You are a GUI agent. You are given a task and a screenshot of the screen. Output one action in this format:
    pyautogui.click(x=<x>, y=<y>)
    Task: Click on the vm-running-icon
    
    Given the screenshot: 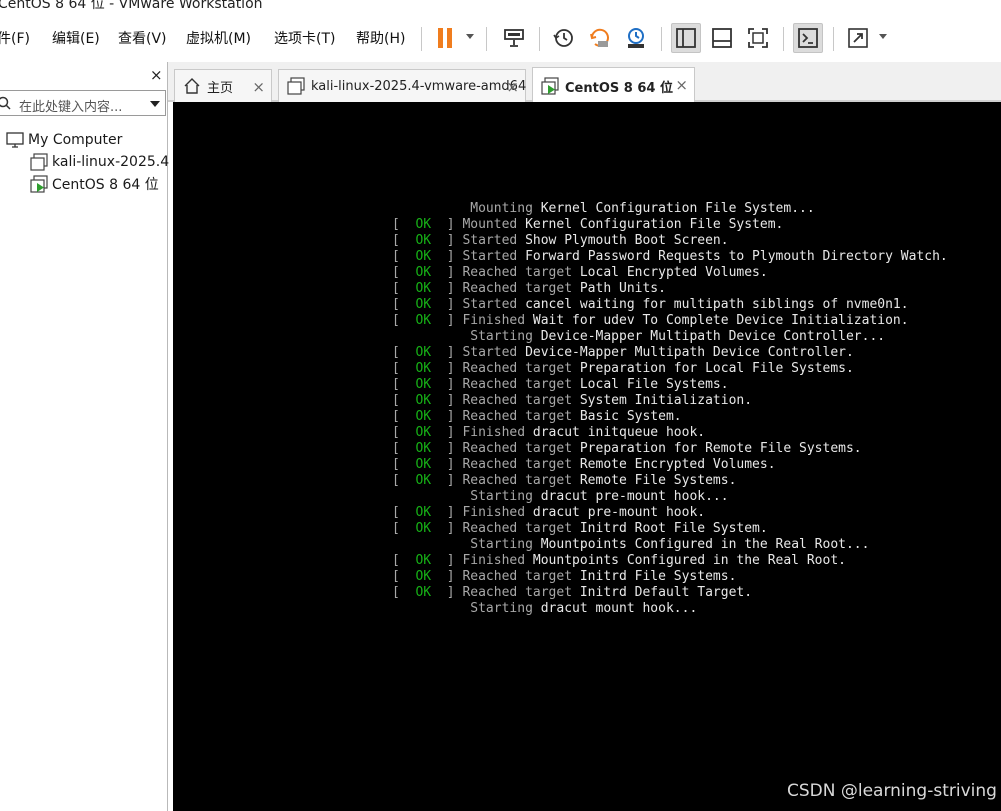 What is the action you would take?
    pyautogui.click(x=39, y=184)
    